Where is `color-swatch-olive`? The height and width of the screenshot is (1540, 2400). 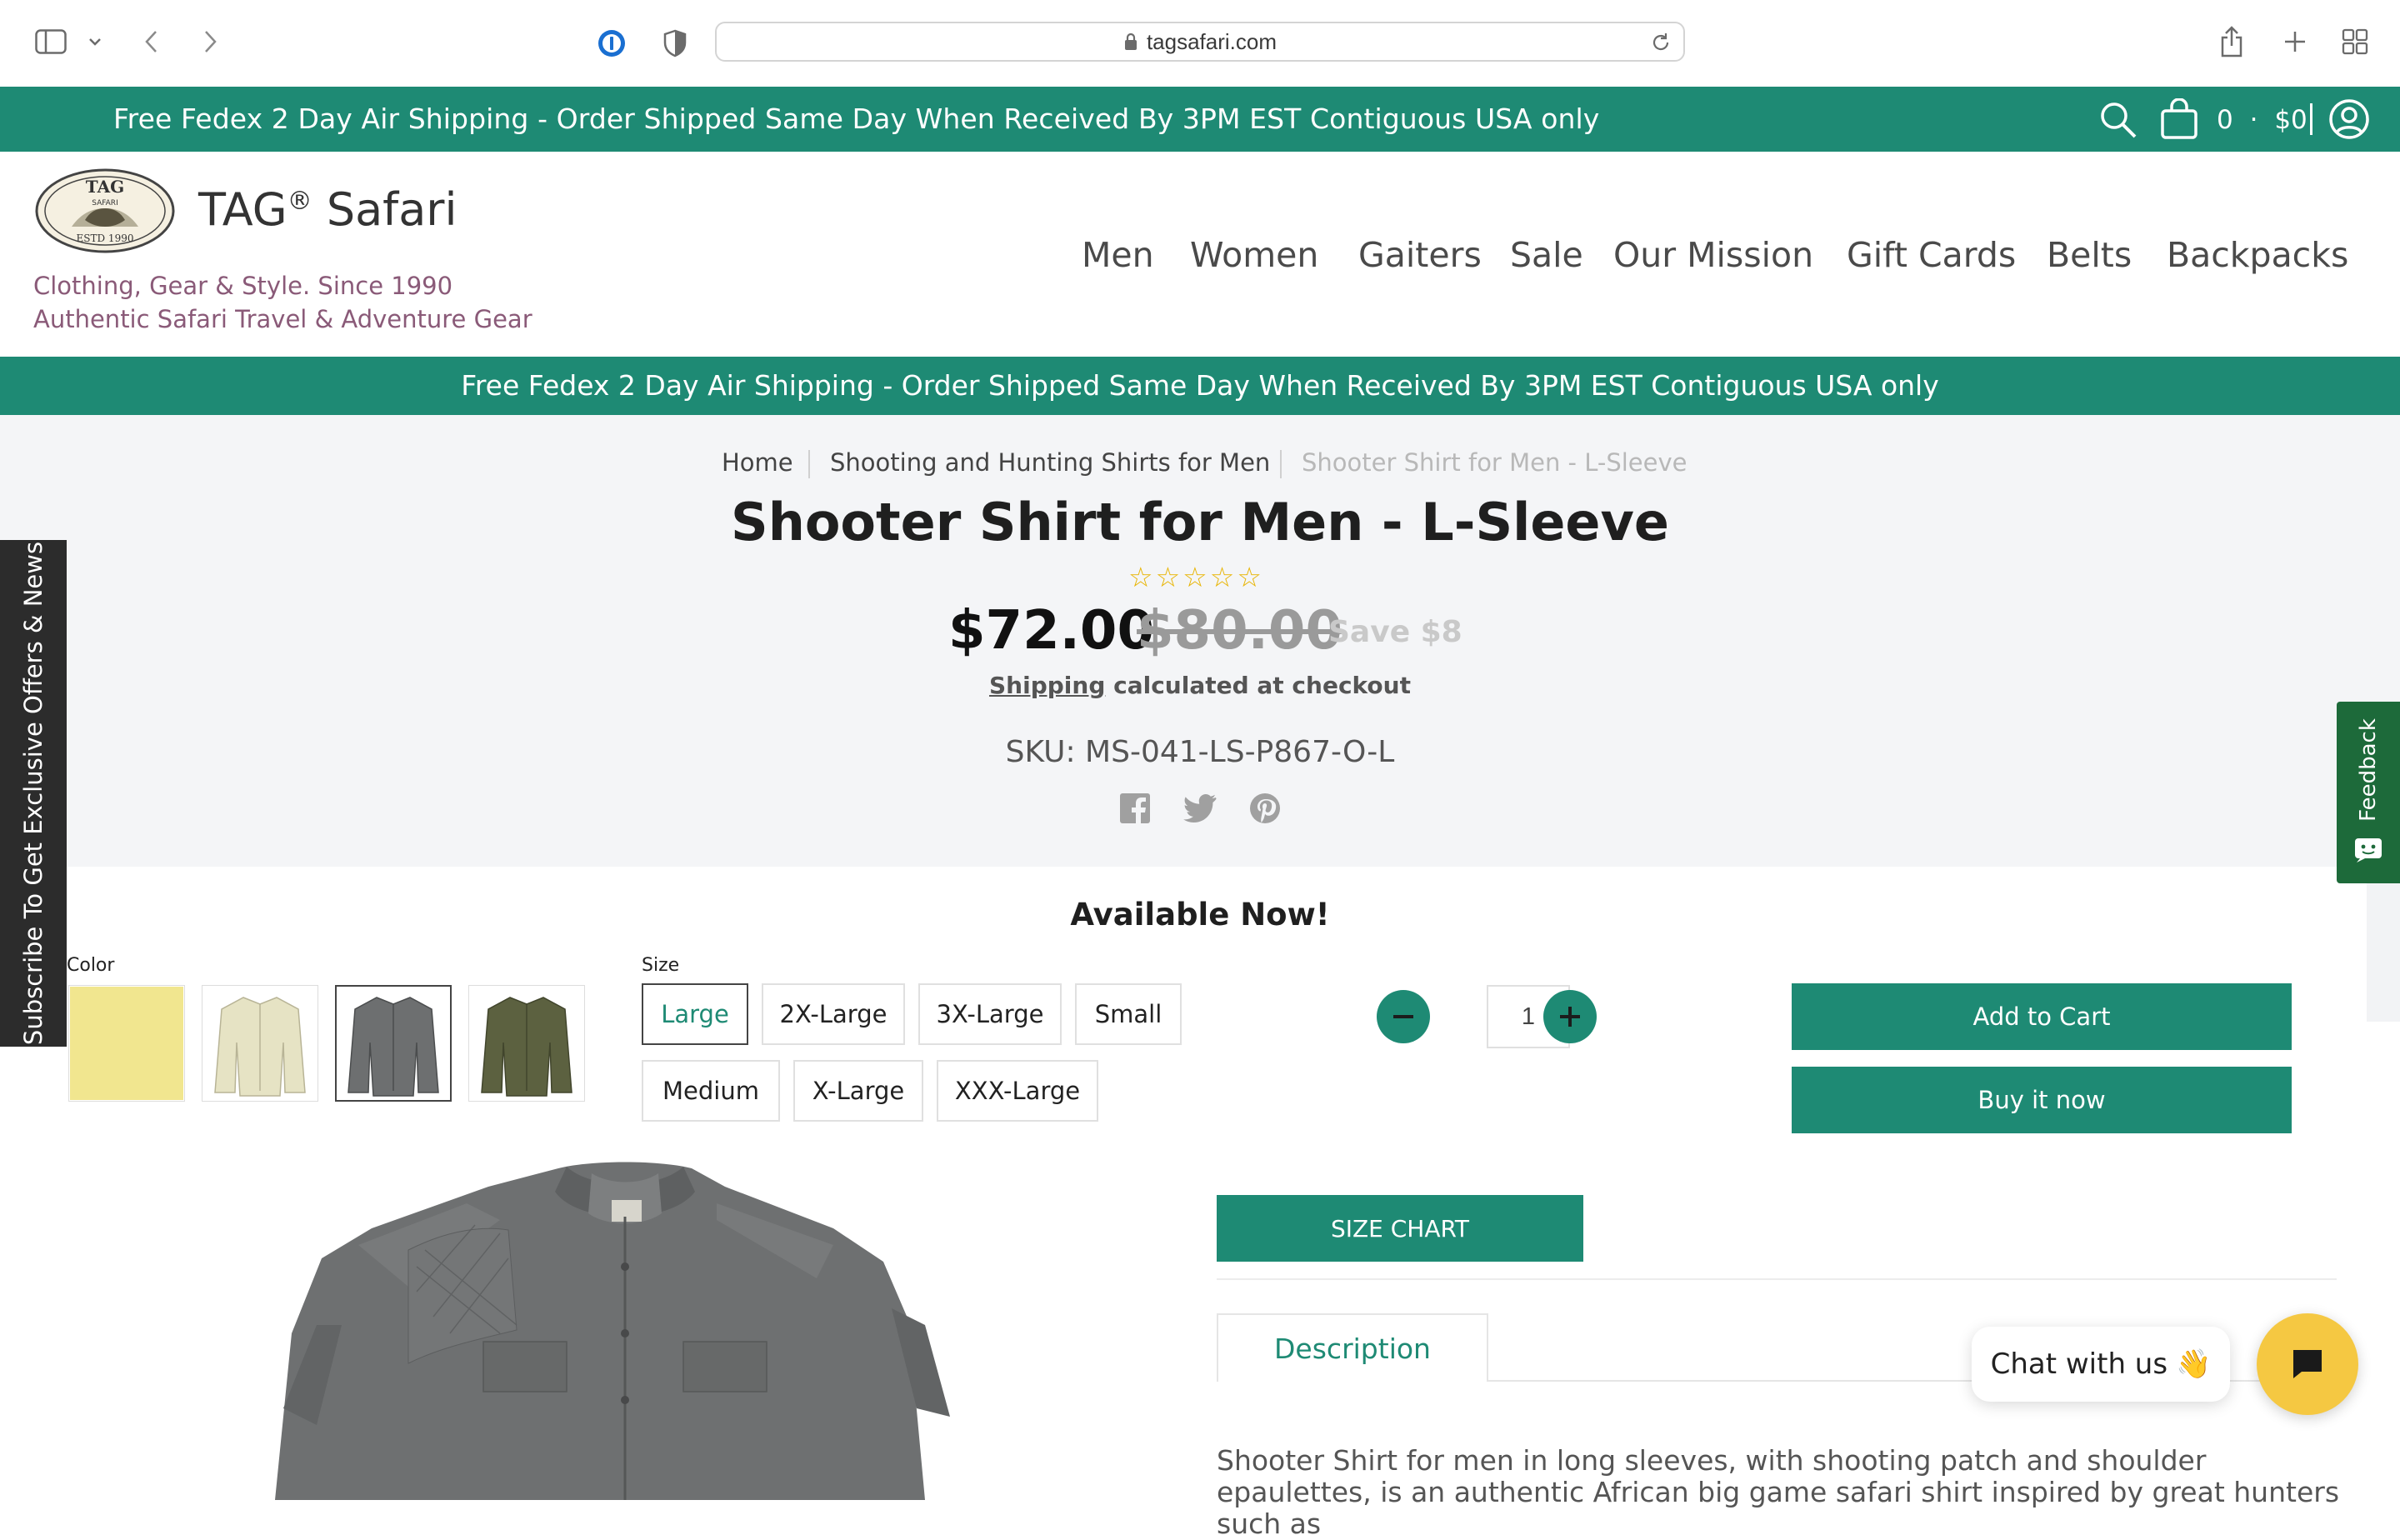
color-swatch-olive is located at coordinates (526, 1043).